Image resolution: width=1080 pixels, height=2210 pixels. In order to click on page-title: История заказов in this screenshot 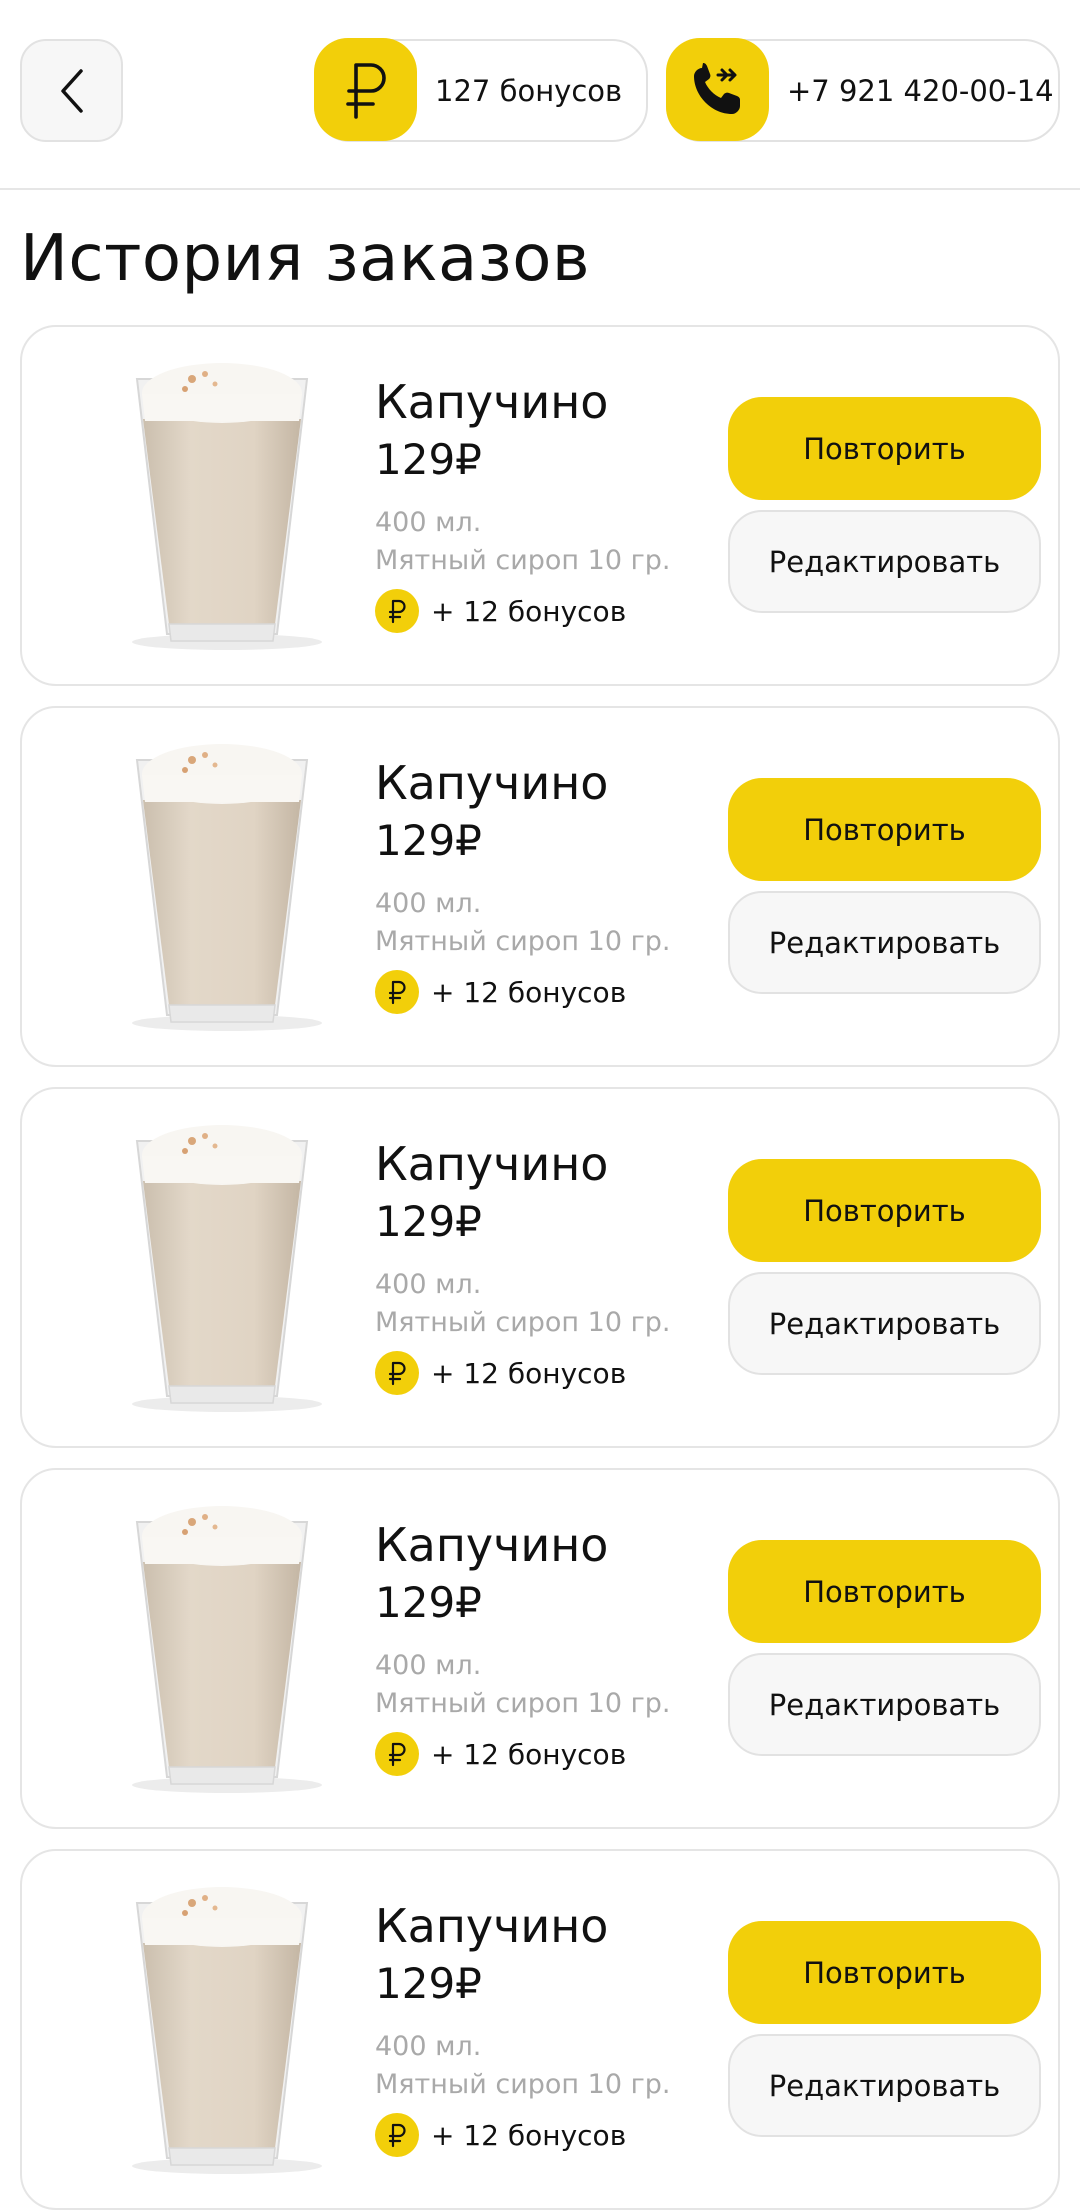, I will do `click(305, 259)`.